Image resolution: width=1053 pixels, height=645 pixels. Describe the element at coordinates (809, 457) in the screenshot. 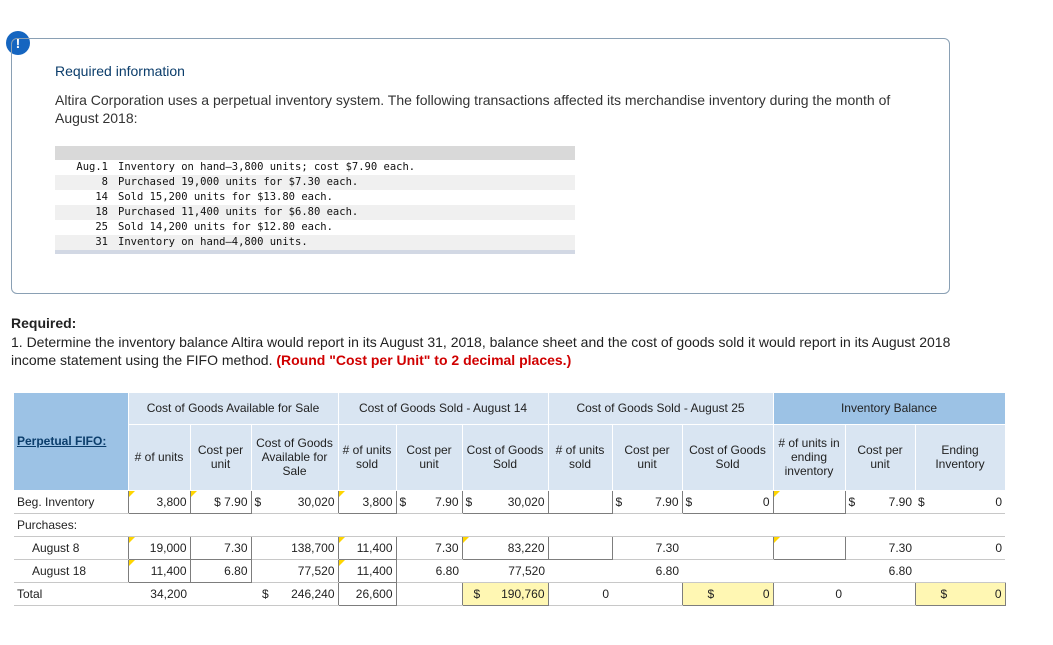

I see `col-units-ending: # of units in ending inventory` at that location.